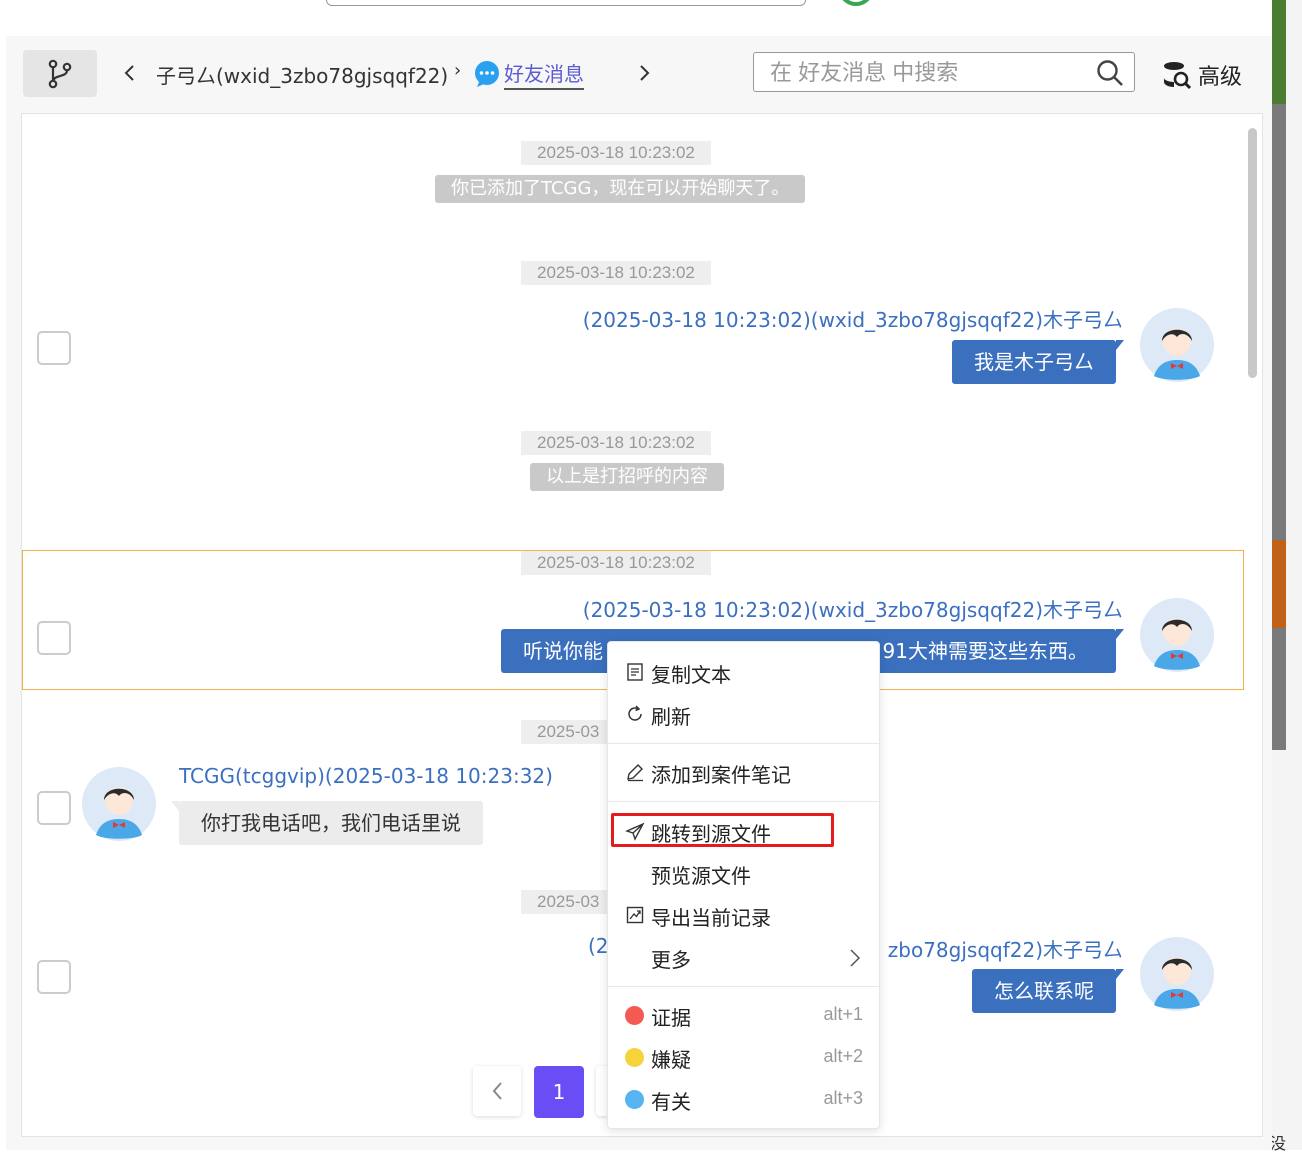  What do you see at coordinates (985, 651) in the screenshot?
I see `message-text-right: 91大神需要这些东西。` at bounding box center [985, 651].